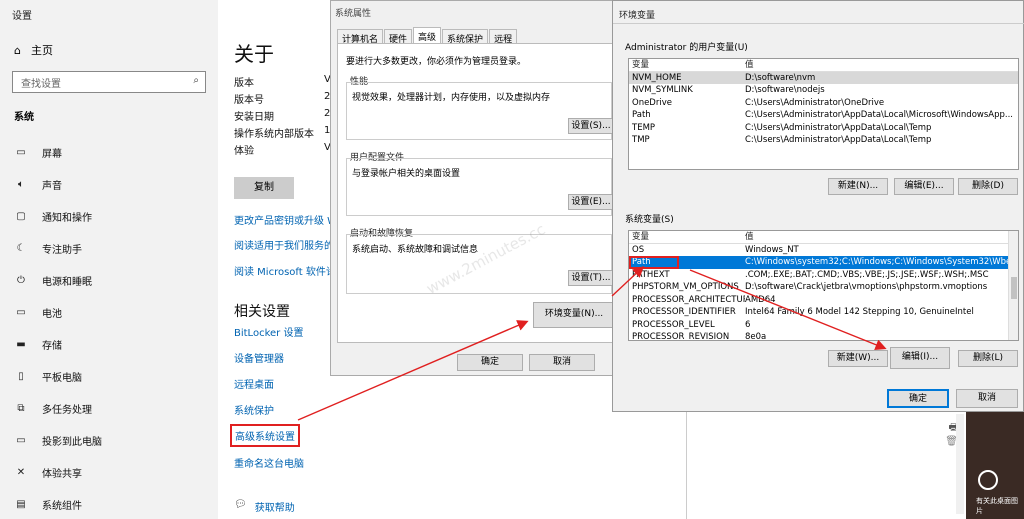  Describe the element at coordinates (628, 281) in the screenshot. I see `arrow-to-path` at that location.